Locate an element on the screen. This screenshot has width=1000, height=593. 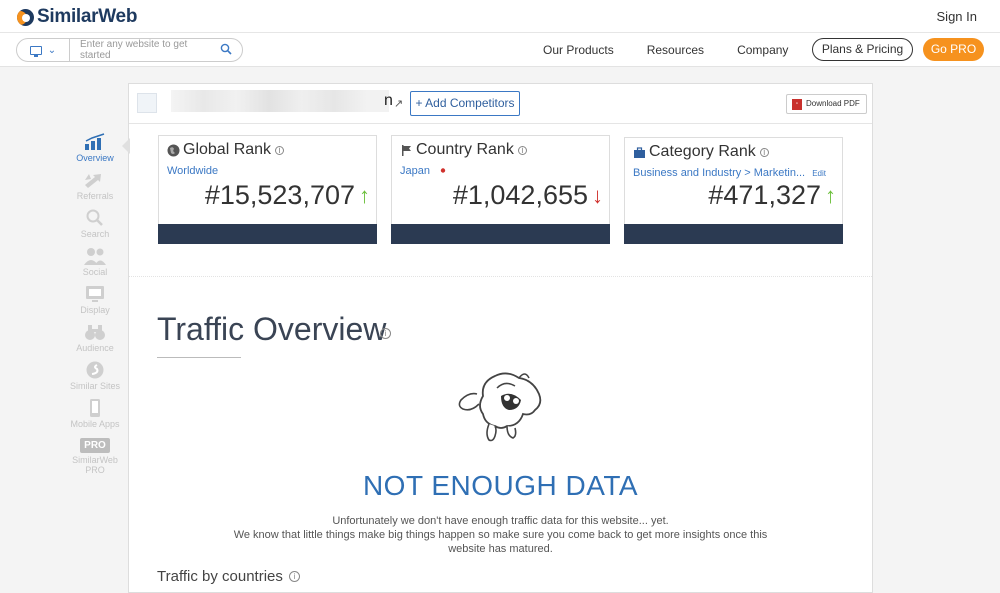
sidebar-item-label: Social is located at coordinates (95, 272).